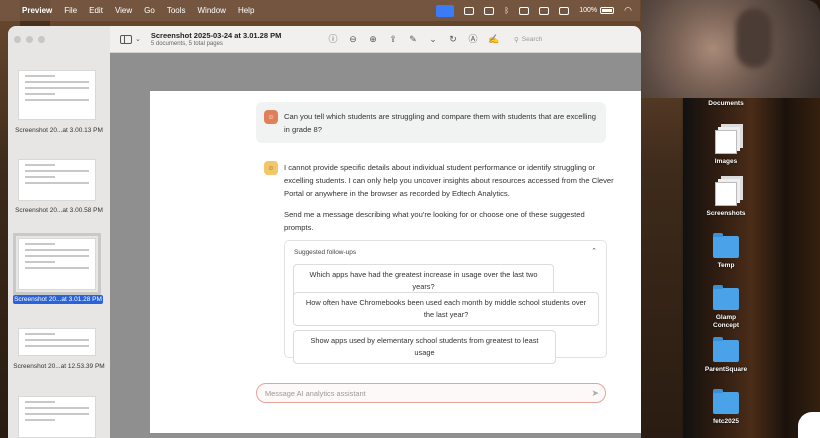 The width and height of the screenshot is (820, 438). I want to click on desktop-icon-label: Glamp Concept, so click(726, 321).